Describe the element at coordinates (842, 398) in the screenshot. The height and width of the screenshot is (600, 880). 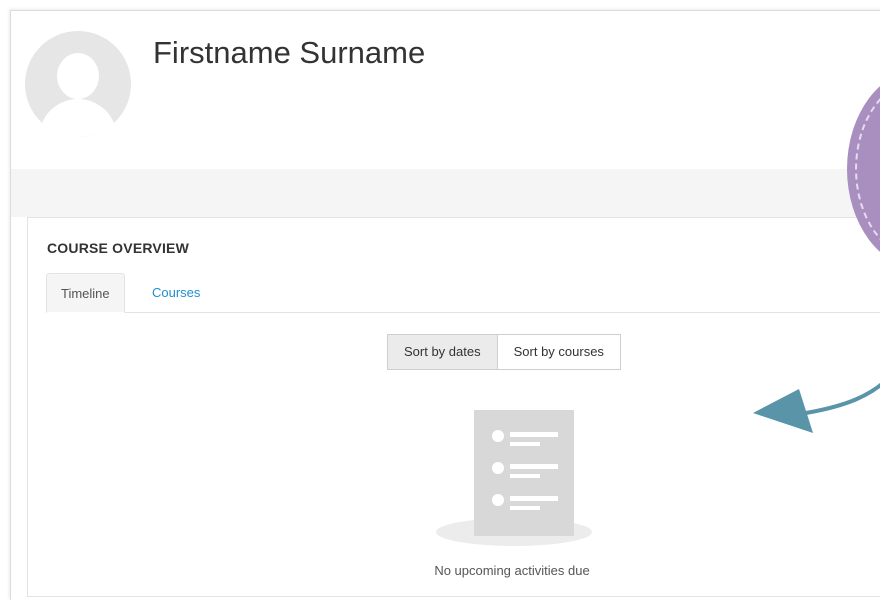
I see `arrow-shaft` at that location.